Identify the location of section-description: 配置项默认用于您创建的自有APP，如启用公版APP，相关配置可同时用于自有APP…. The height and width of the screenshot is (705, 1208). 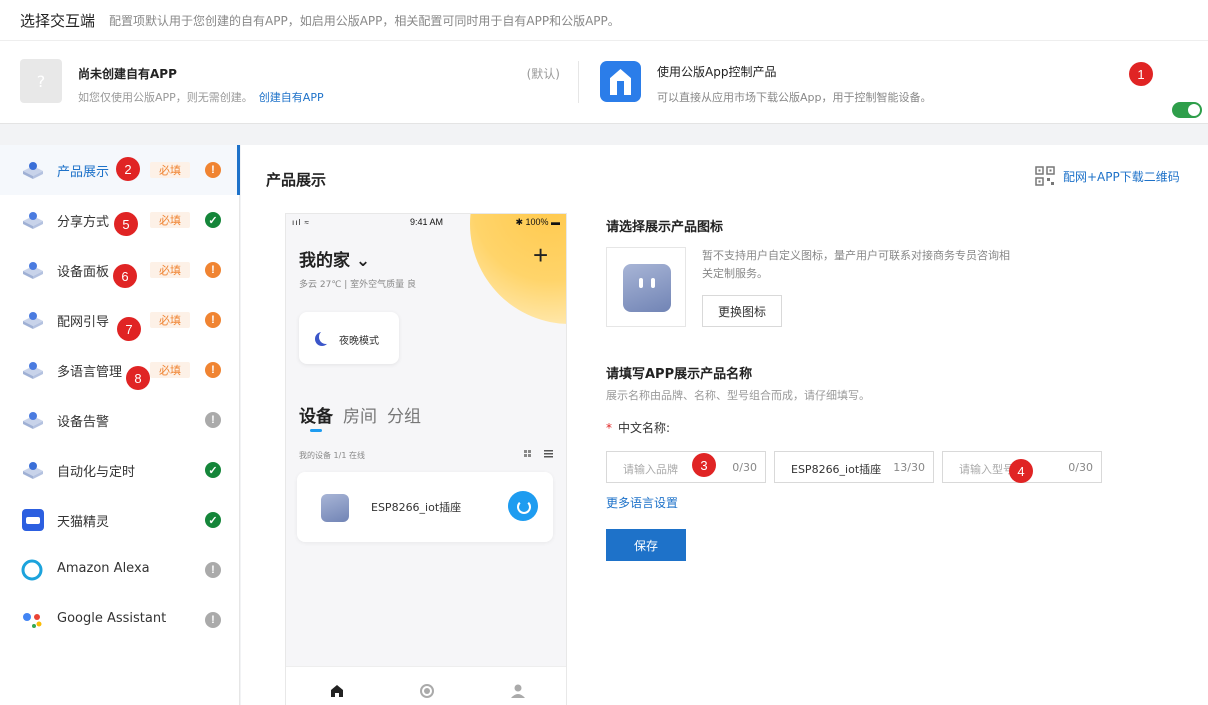
(364, 20).